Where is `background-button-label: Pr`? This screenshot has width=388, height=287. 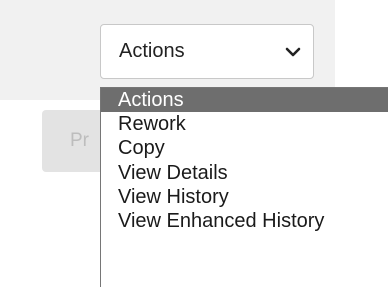 background-button-label: Pr is located at coordinates (79, 140).